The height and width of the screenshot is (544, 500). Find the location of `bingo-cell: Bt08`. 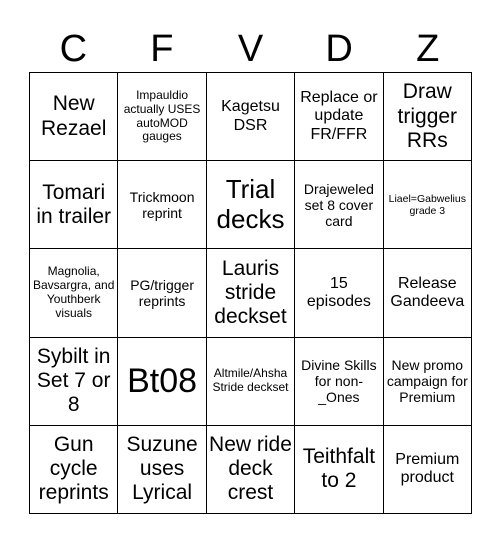

bingo-cell: Bt08 is located at coordinates (162, 381).